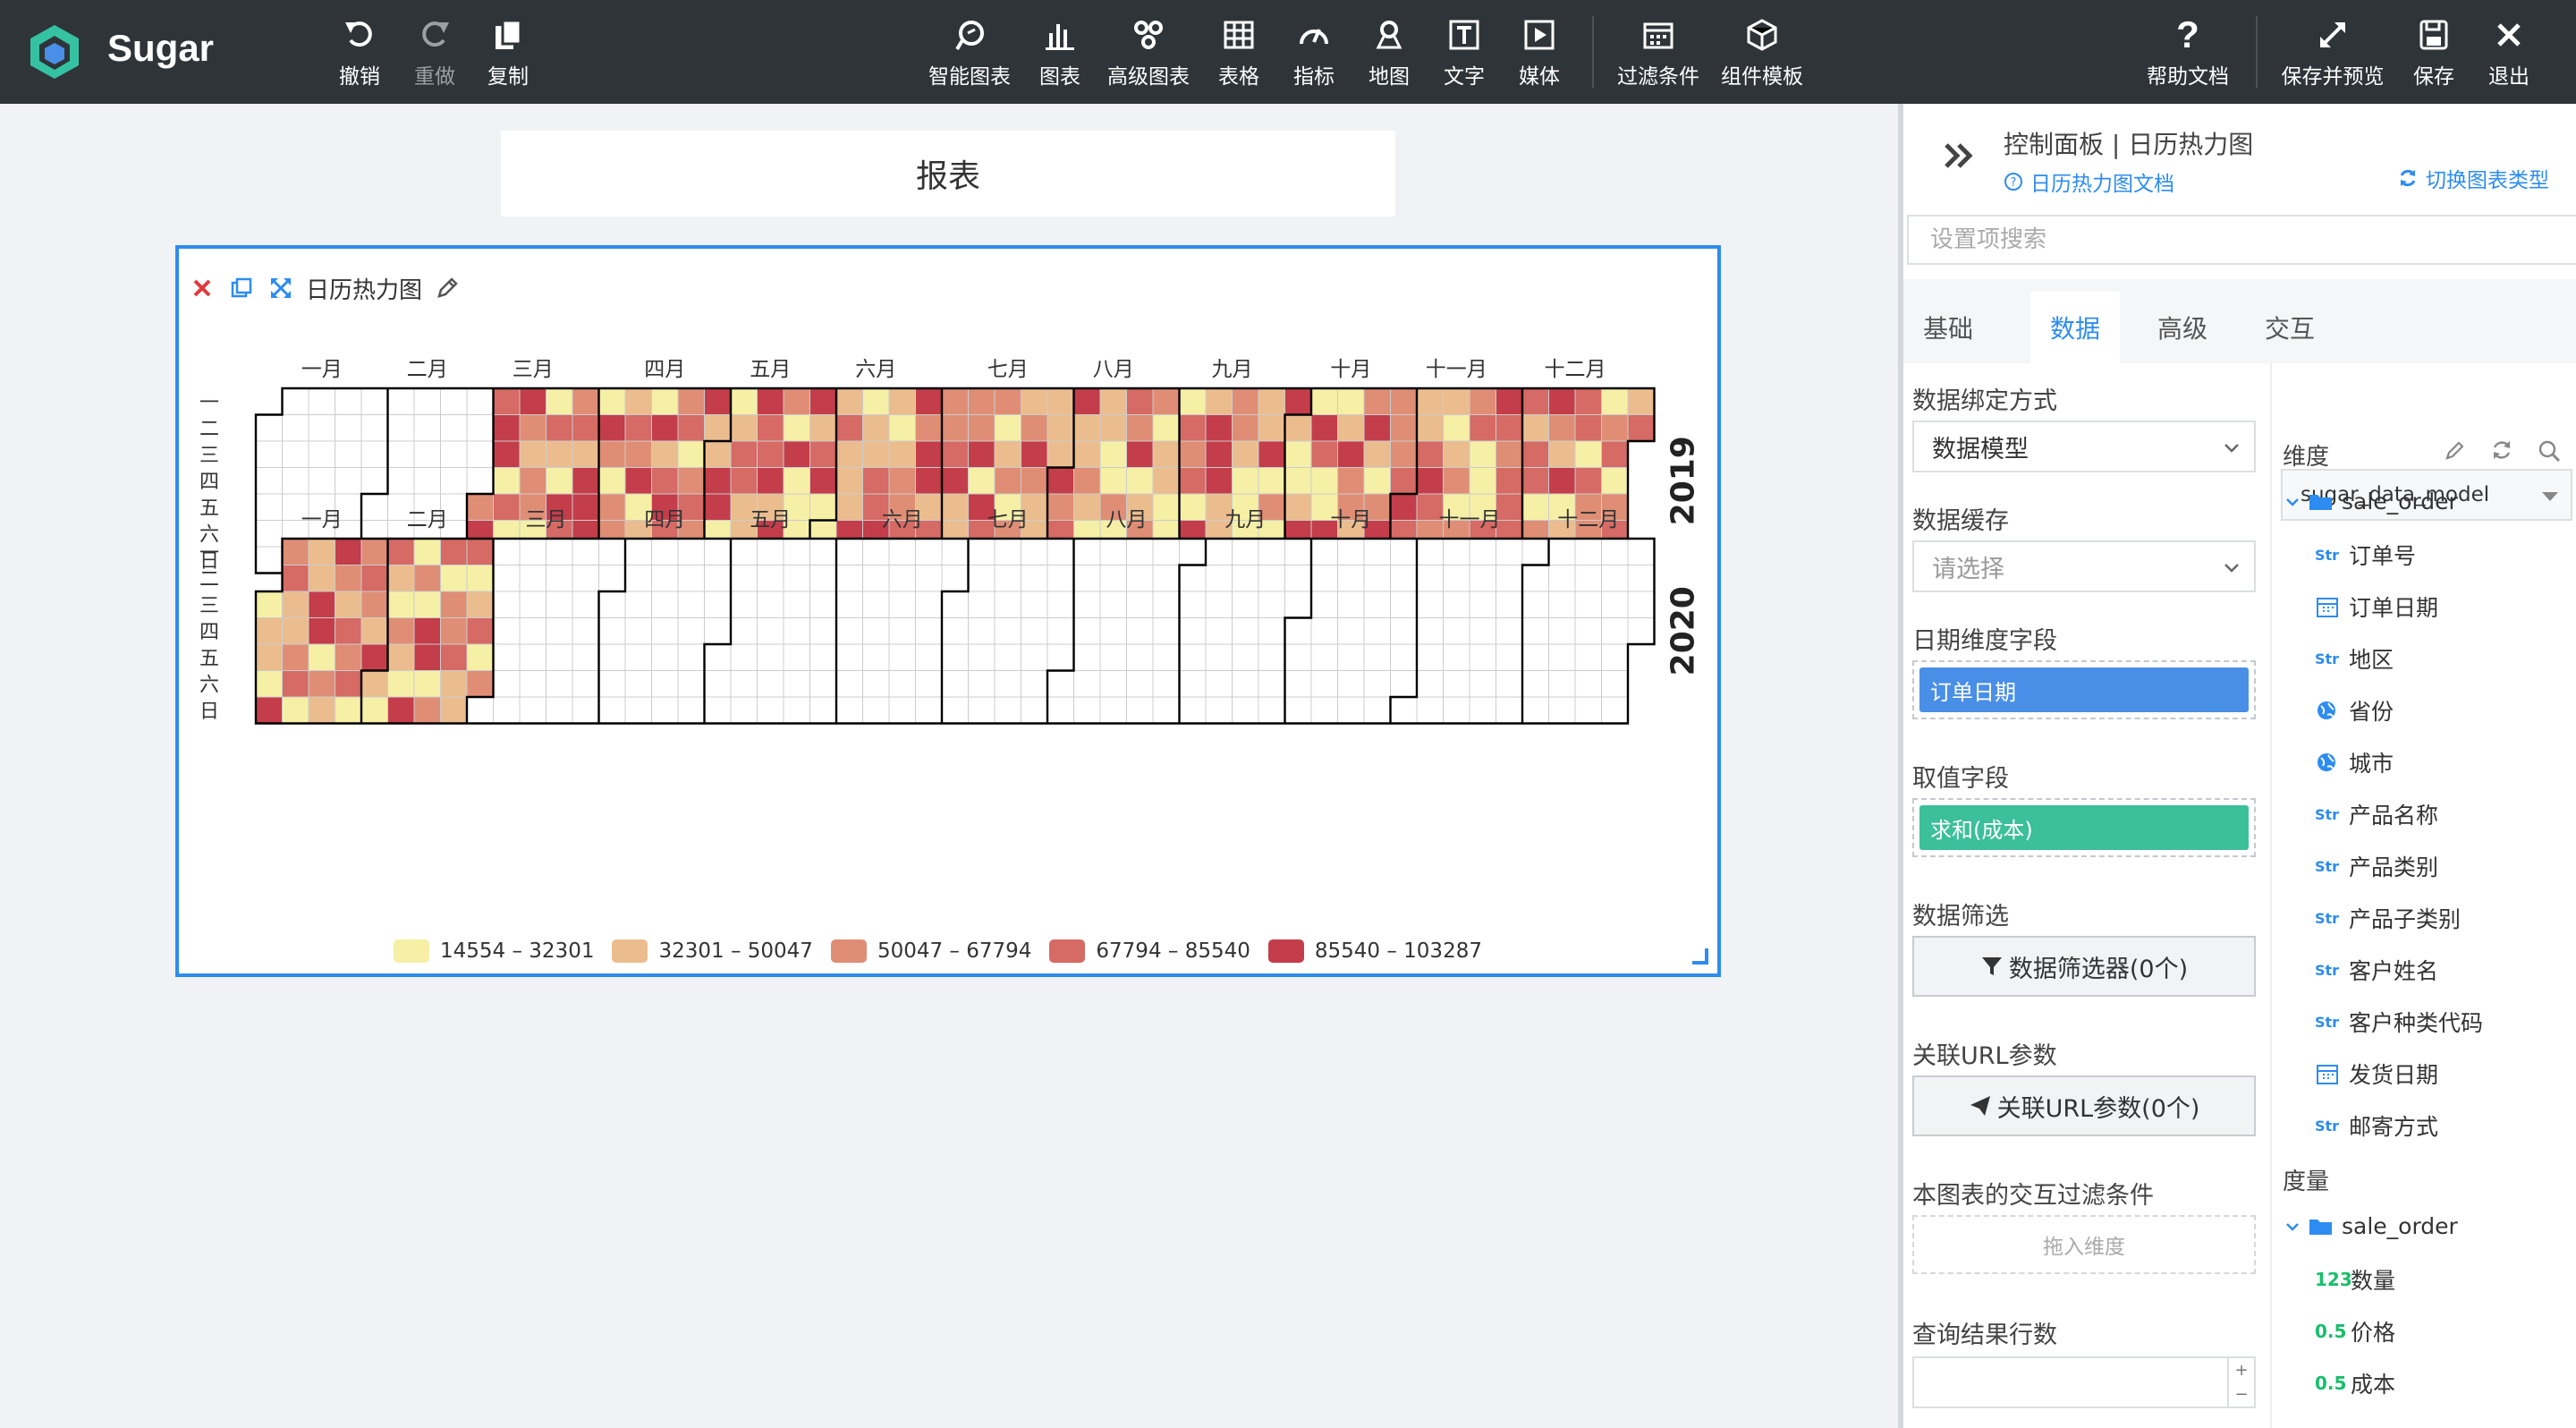 This screenshot has height=1428, width=2576. Describe the element at coordinates (2501, 450) in the screenshot. I see `refresh-icon` at that location.